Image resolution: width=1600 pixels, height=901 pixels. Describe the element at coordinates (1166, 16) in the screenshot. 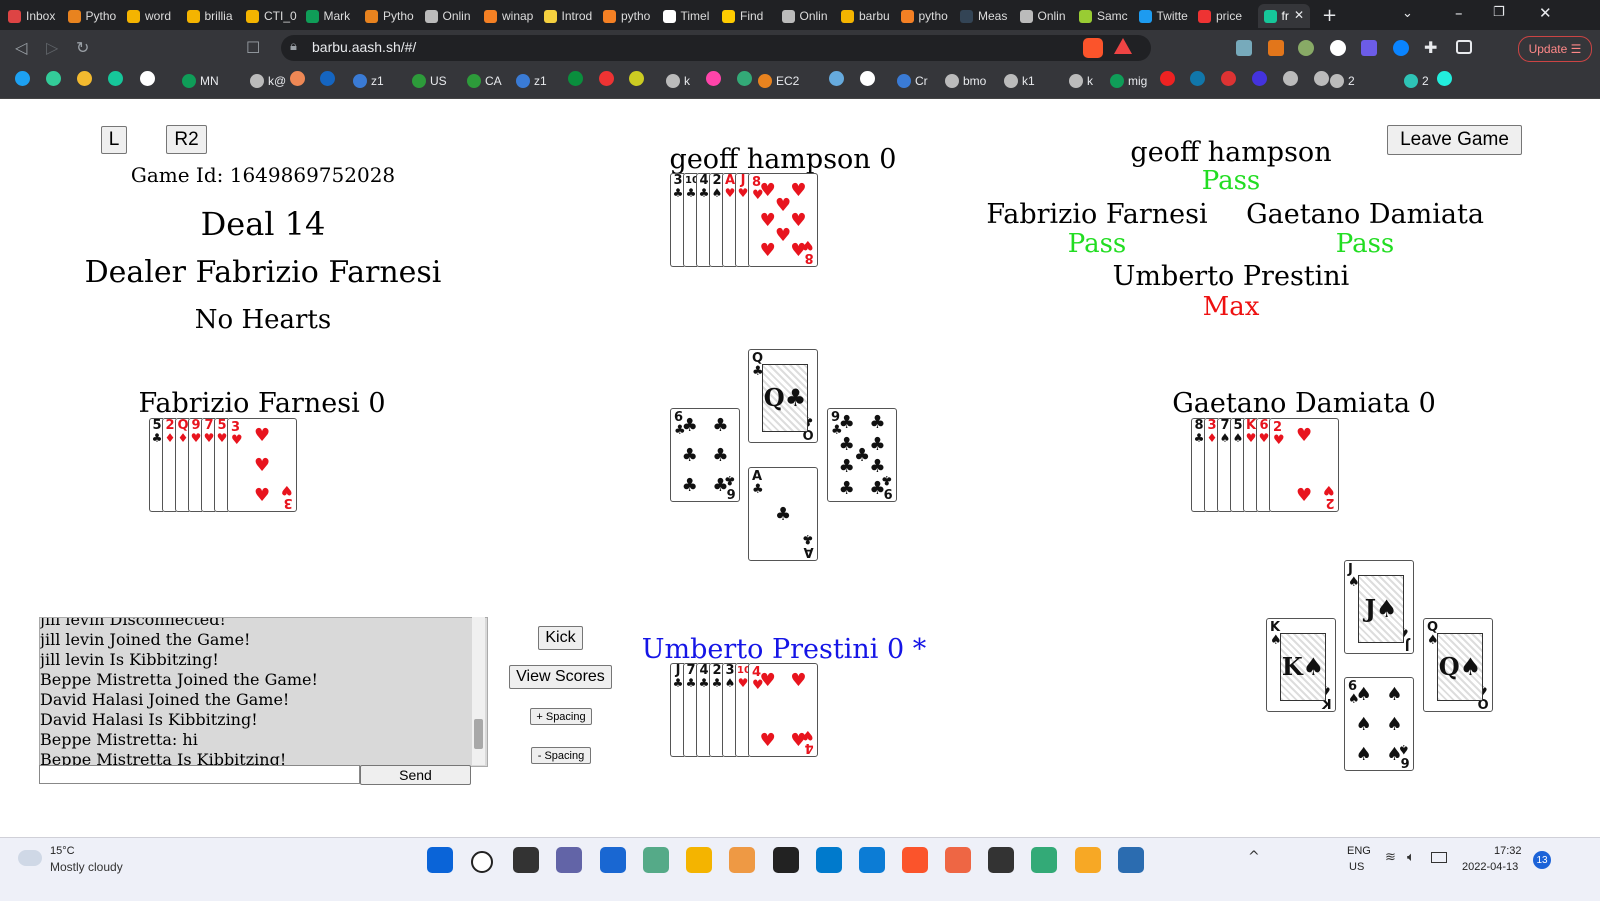

I see `browser-tab-19: Twitte` at that location.